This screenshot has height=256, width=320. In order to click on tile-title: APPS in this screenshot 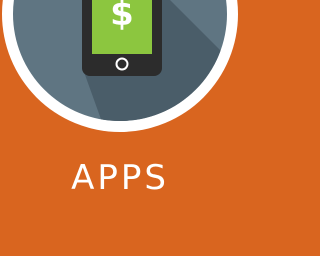, I will do `click(120, 178)`.